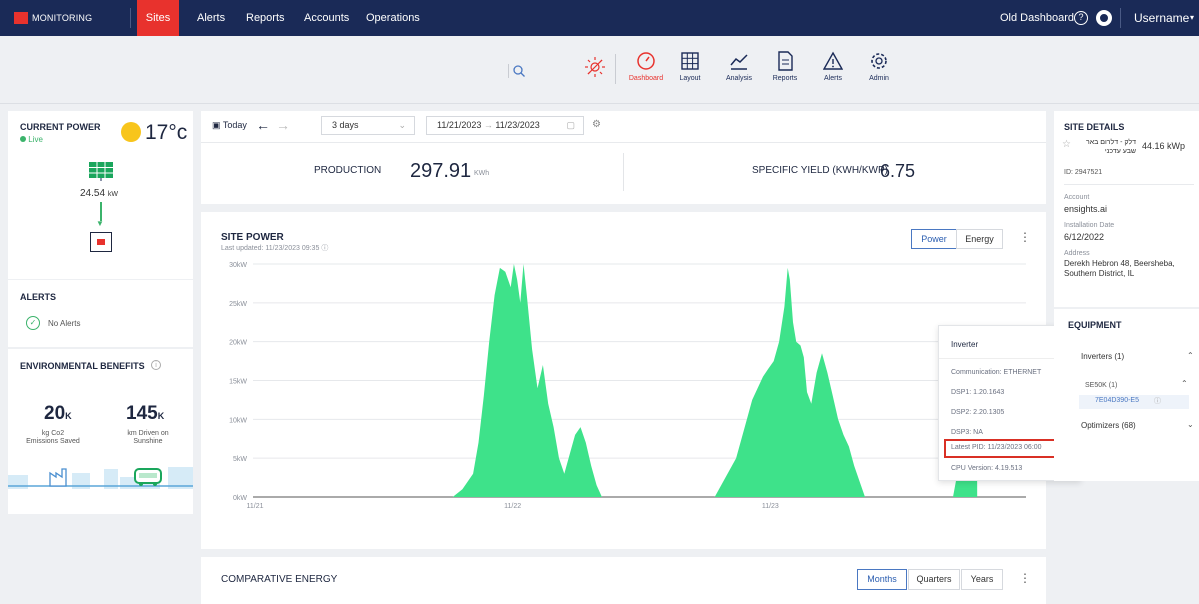 This screenshot has width=1199, height=604. I want to click on y-tick-label: 15kW, so click(238, 382).